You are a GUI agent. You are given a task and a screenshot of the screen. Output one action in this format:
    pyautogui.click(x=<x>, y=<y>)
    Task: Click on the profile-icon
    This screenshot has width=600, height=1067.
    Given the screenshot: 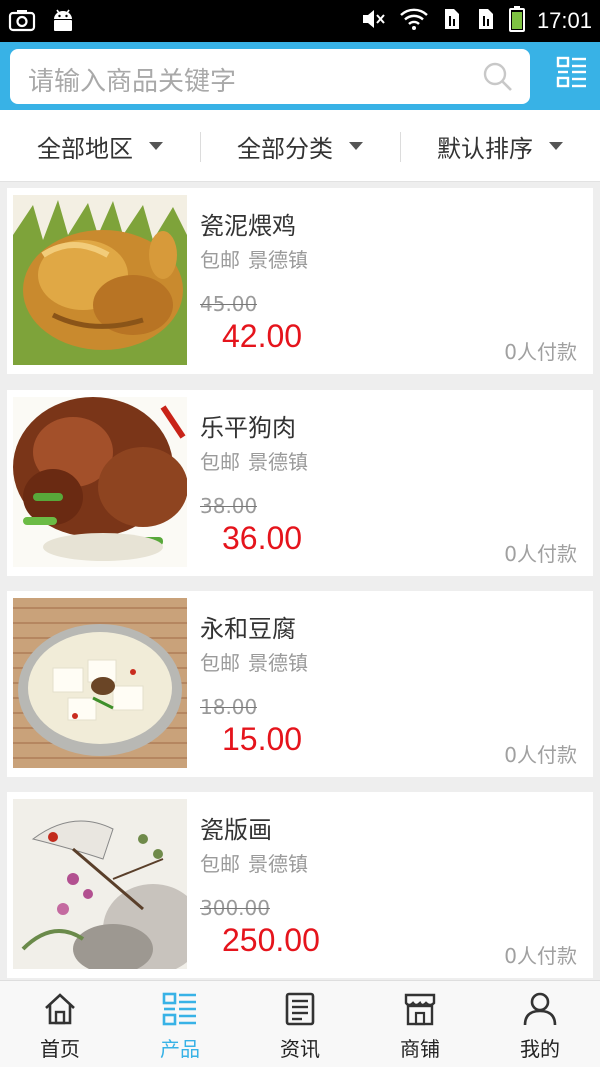 What is the action you would take?
    pyautogui.click(x=540, y=1009)
    